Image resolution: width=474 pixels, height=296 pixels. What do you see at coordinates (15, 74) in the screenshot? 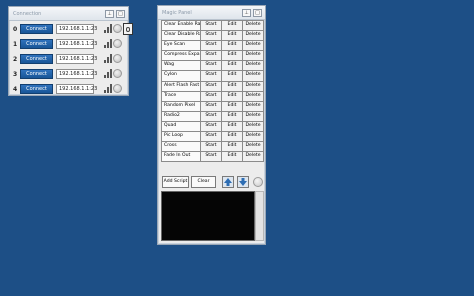
I see `connection-index: 3` at bounding box center [15, 74].